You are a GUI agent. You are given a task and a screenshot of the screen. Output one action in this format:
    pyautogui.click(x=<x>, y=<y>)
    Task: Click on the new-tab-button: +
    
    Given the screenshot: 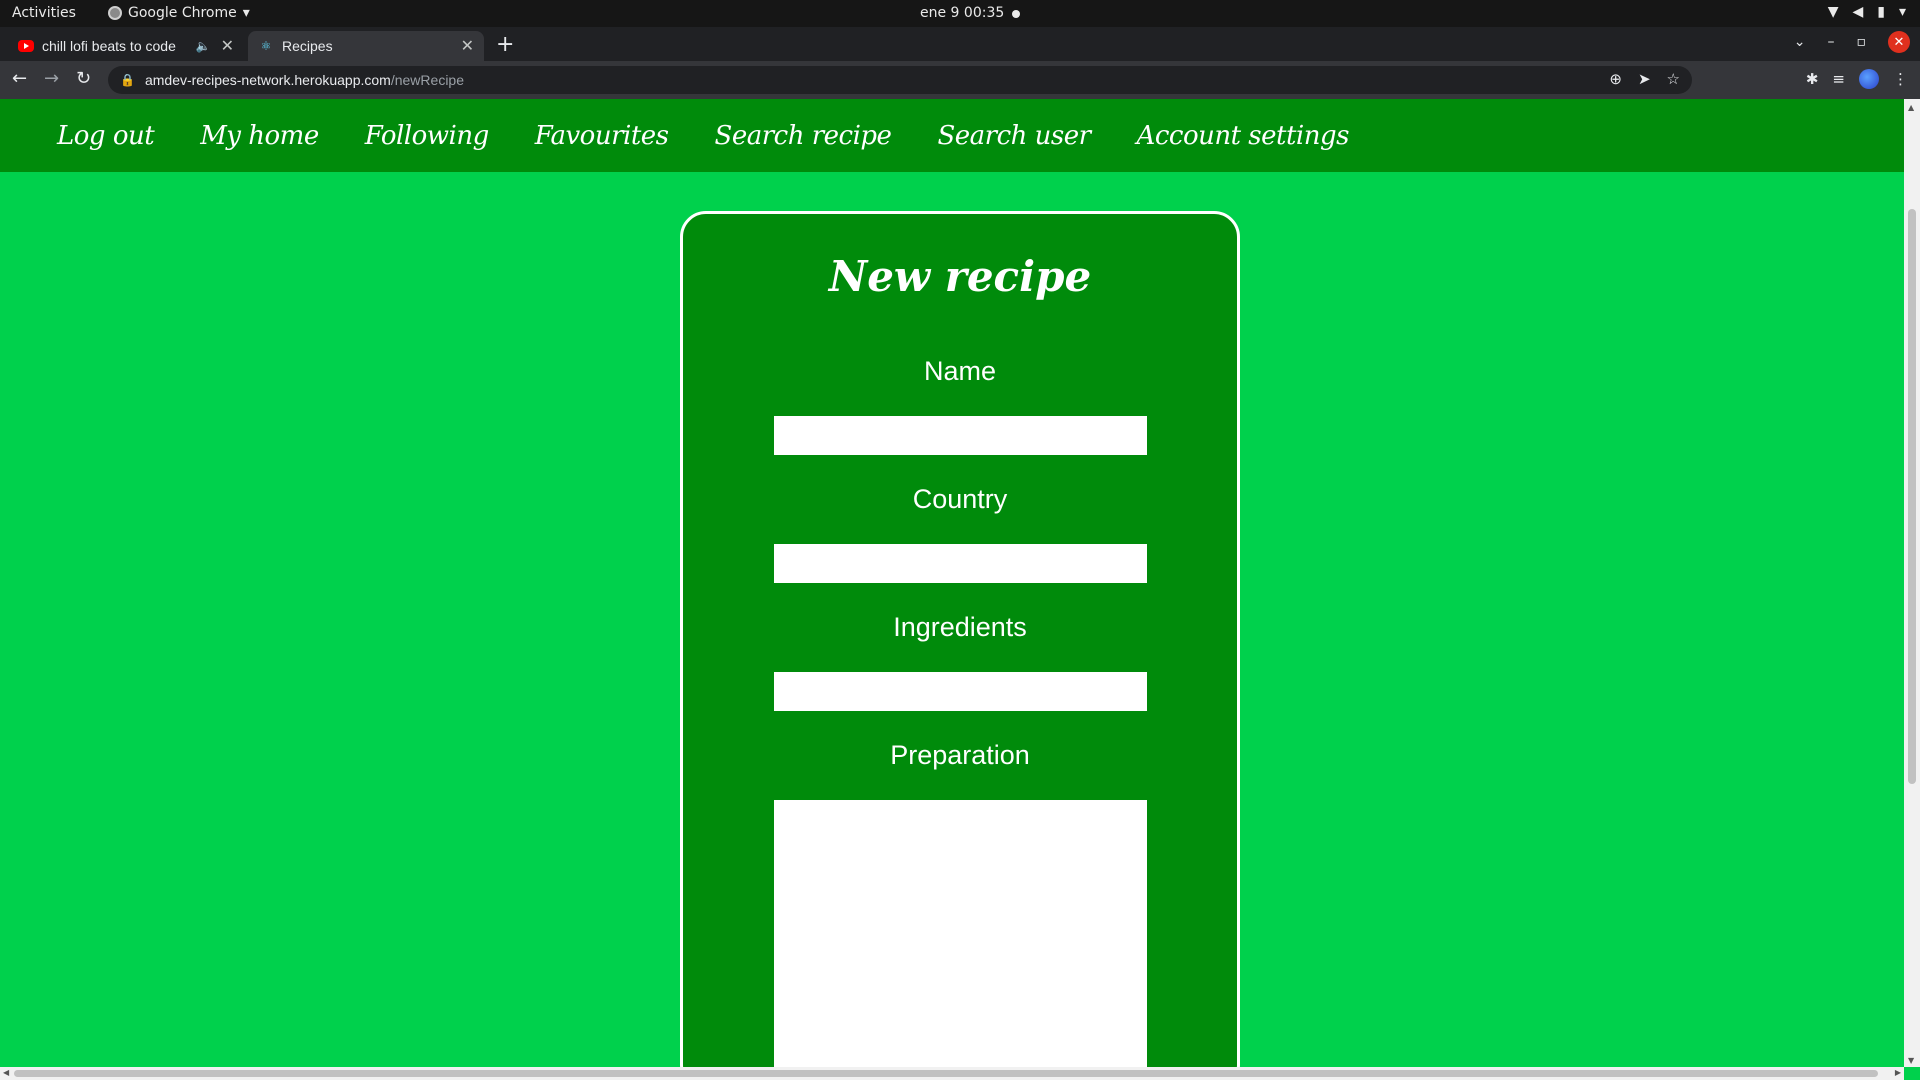 What is the action you would take?
    pyautogui.click(x=505, y=44)
    